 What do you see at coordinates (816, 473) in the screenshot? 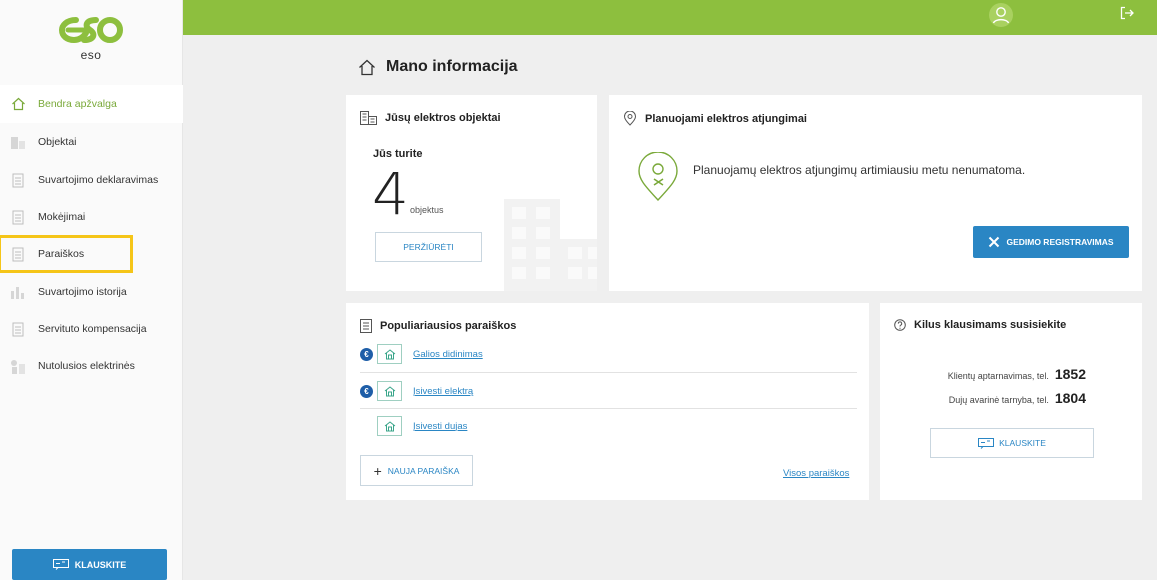
I see `all-applications-link: Visos paraiškos` at bounding box center [816, 473].